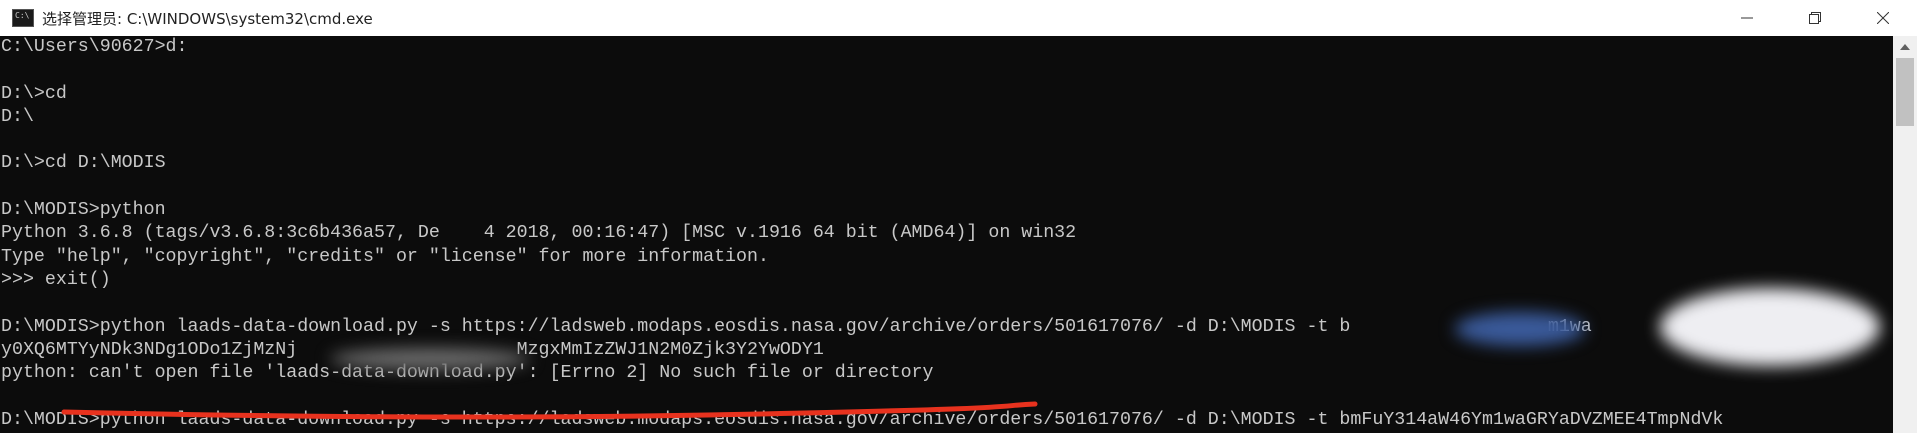 The height and width of the screenshot is (433, 1917). I want to click on console-line: C:\Users\90627>d:, so click(94, 47).